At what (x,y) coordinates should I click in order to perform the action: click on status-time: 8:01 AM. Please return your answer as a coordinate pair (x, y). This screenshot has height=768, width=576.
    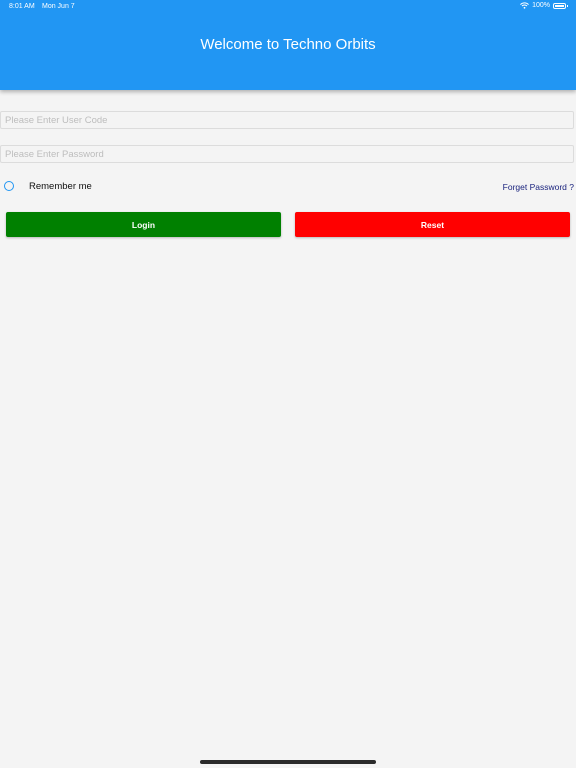
    Looking at the image, I should click on (22, 6).